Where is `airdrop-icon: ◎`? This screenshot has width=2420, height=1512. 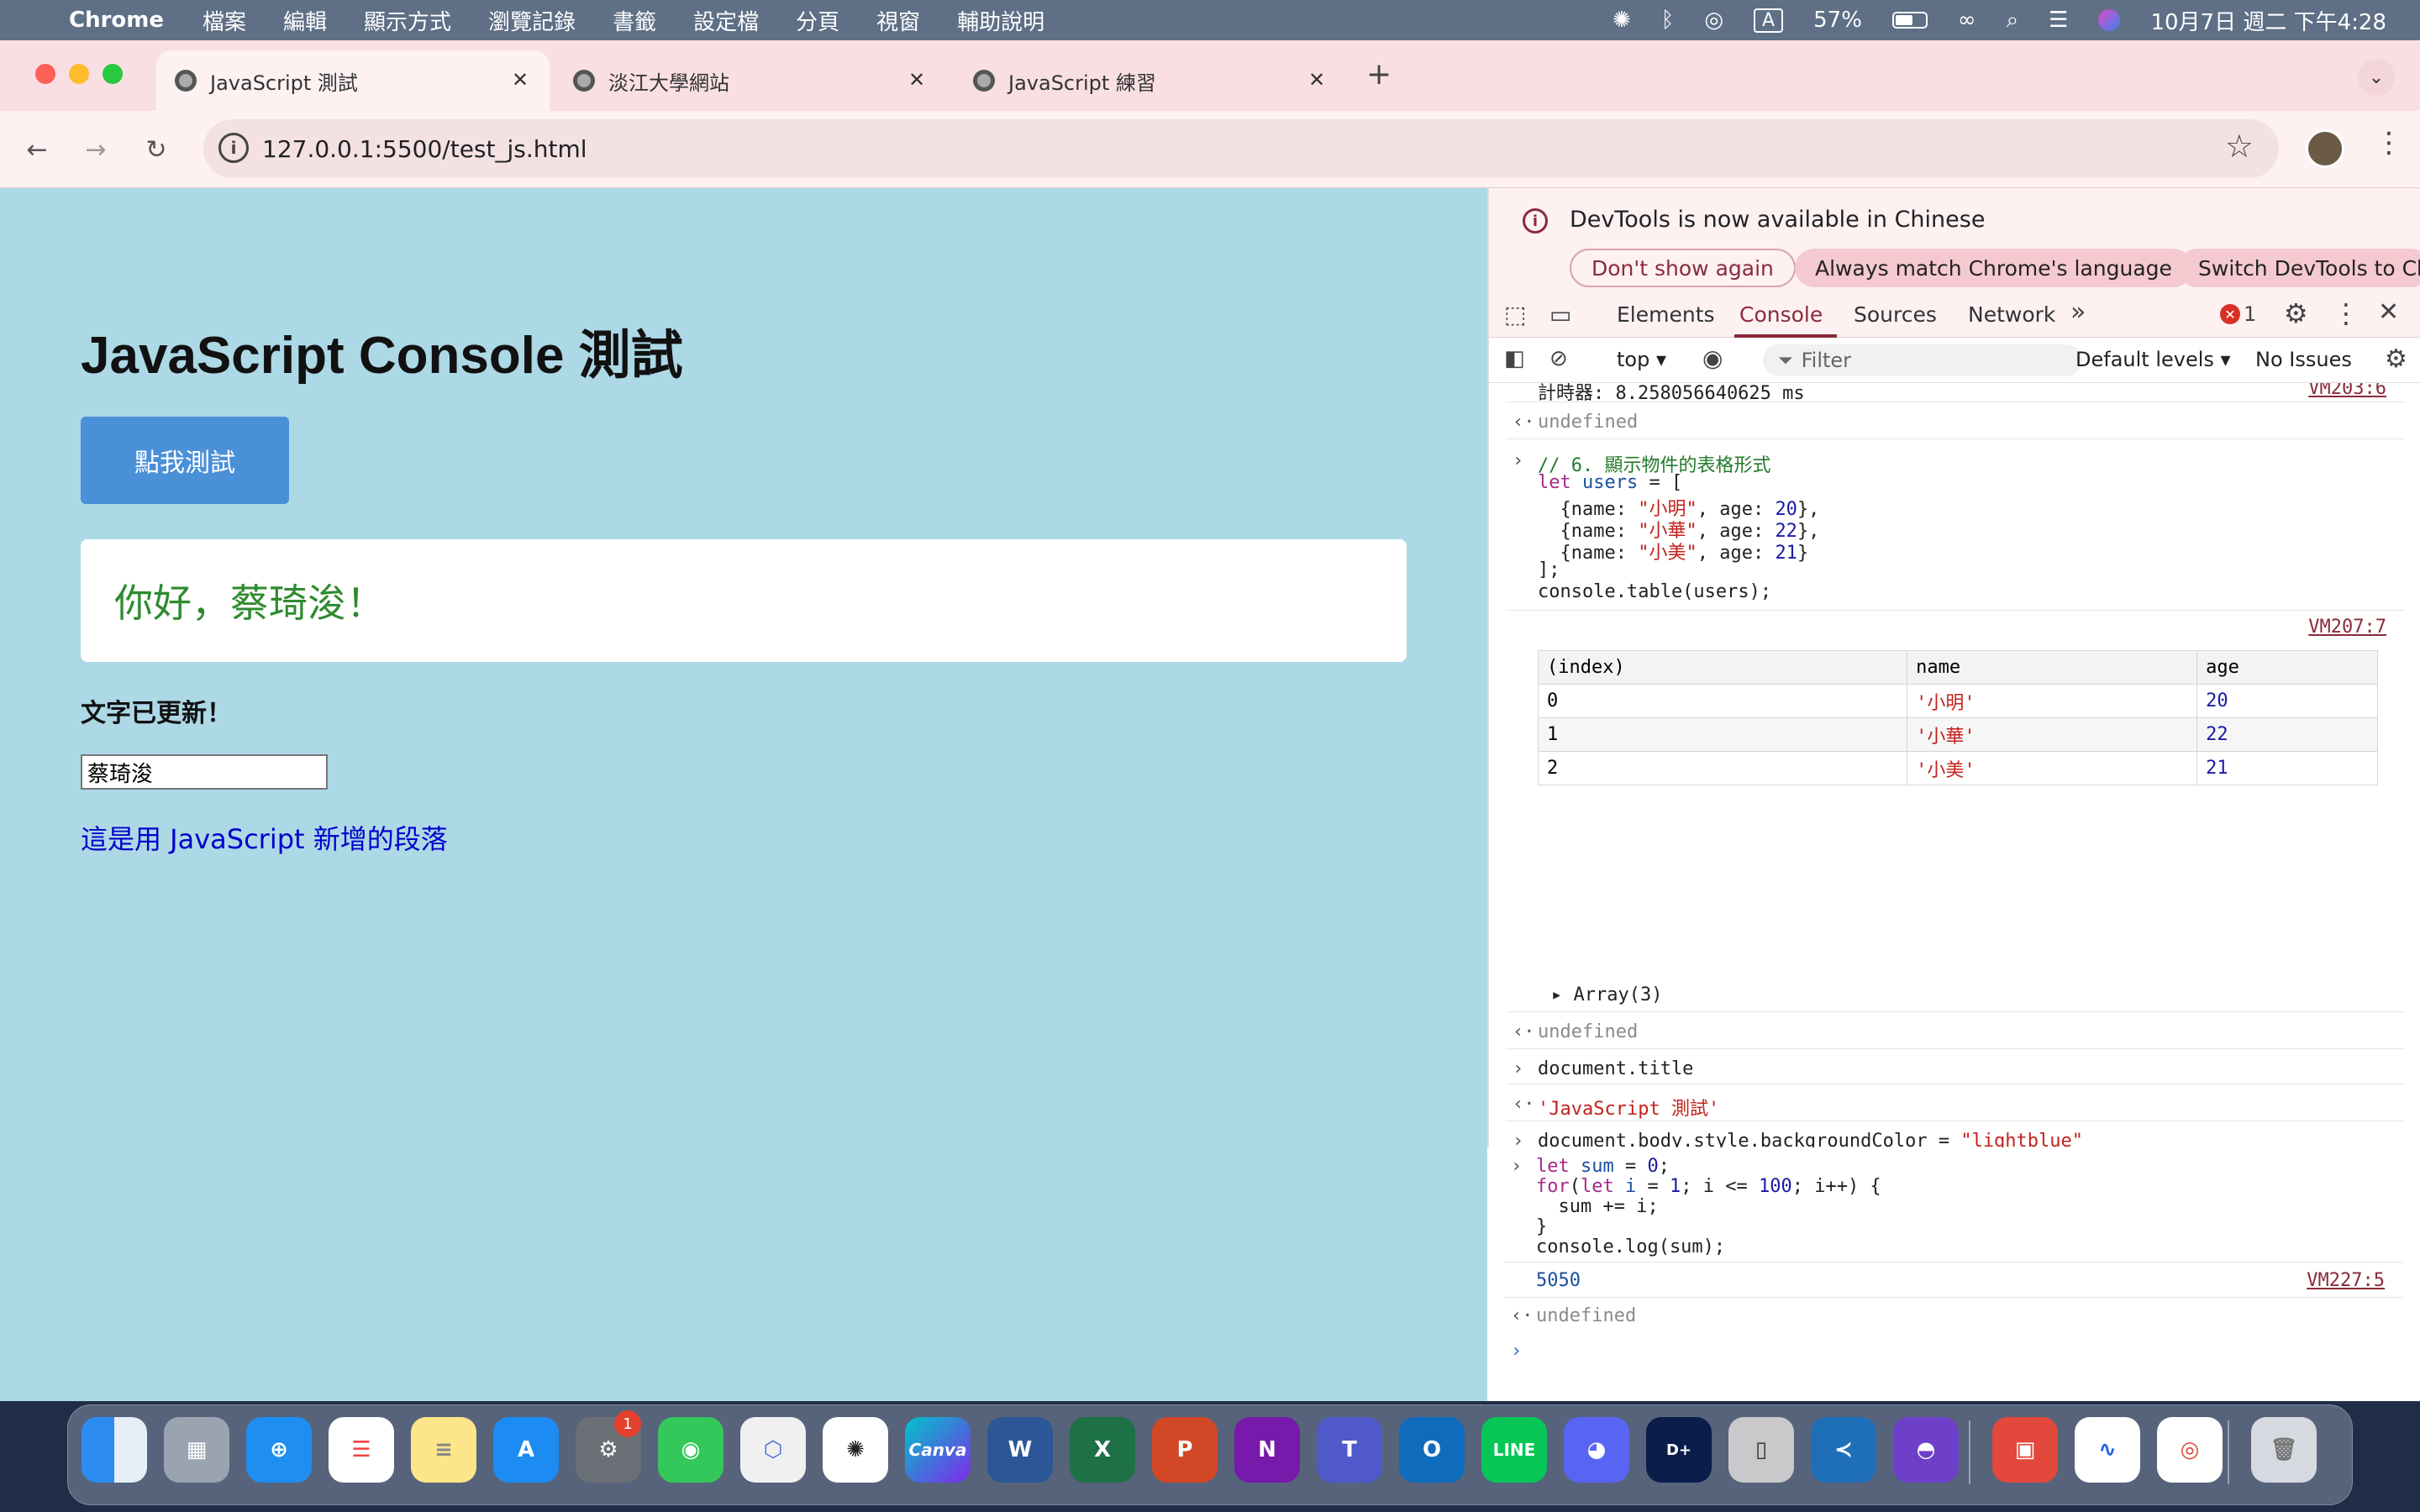 airdrop-icon: ◎ is located at coordinates (1713, 20).